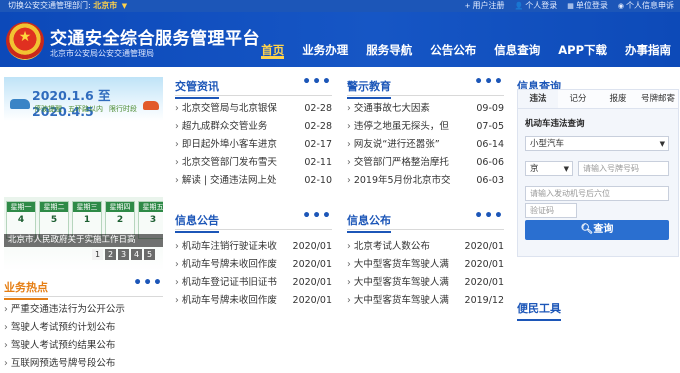 The image size is (680, 373). What do you see at coordinates (541, 5) in the screenshot?
I see `personal-login-label: 个人登录` at bounding box center [541, 5].